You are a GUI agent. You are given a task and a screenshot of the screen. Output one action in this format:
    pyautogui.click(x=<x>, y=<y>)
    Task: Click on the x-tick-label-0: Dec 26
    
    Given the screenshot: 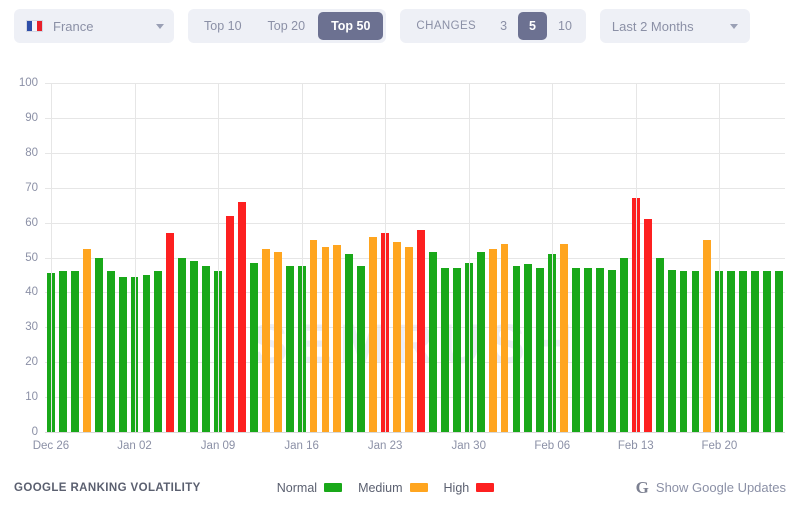 What is the action you would take?
    pyautogui.click(x=51, y=446)
    